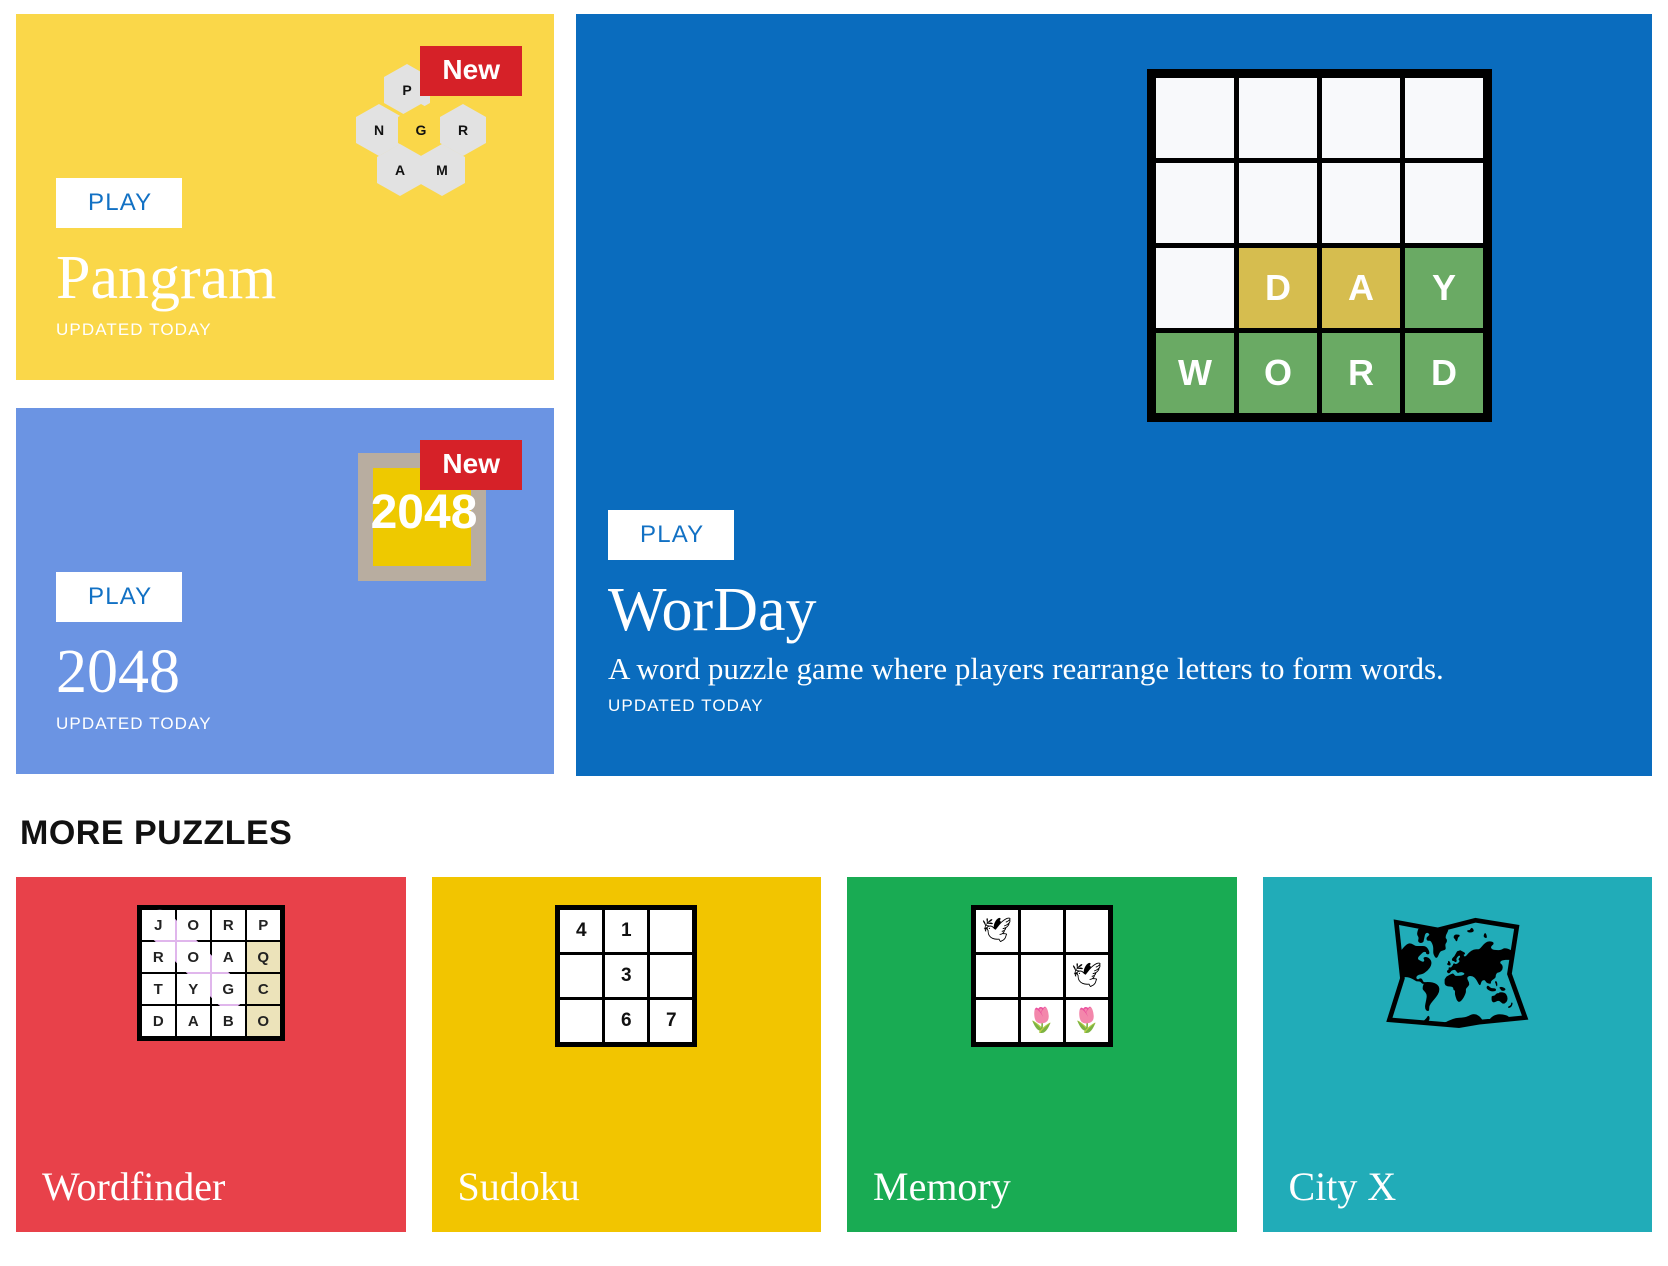  I want to click on city-x-title: City X, so click(1342, 1186).